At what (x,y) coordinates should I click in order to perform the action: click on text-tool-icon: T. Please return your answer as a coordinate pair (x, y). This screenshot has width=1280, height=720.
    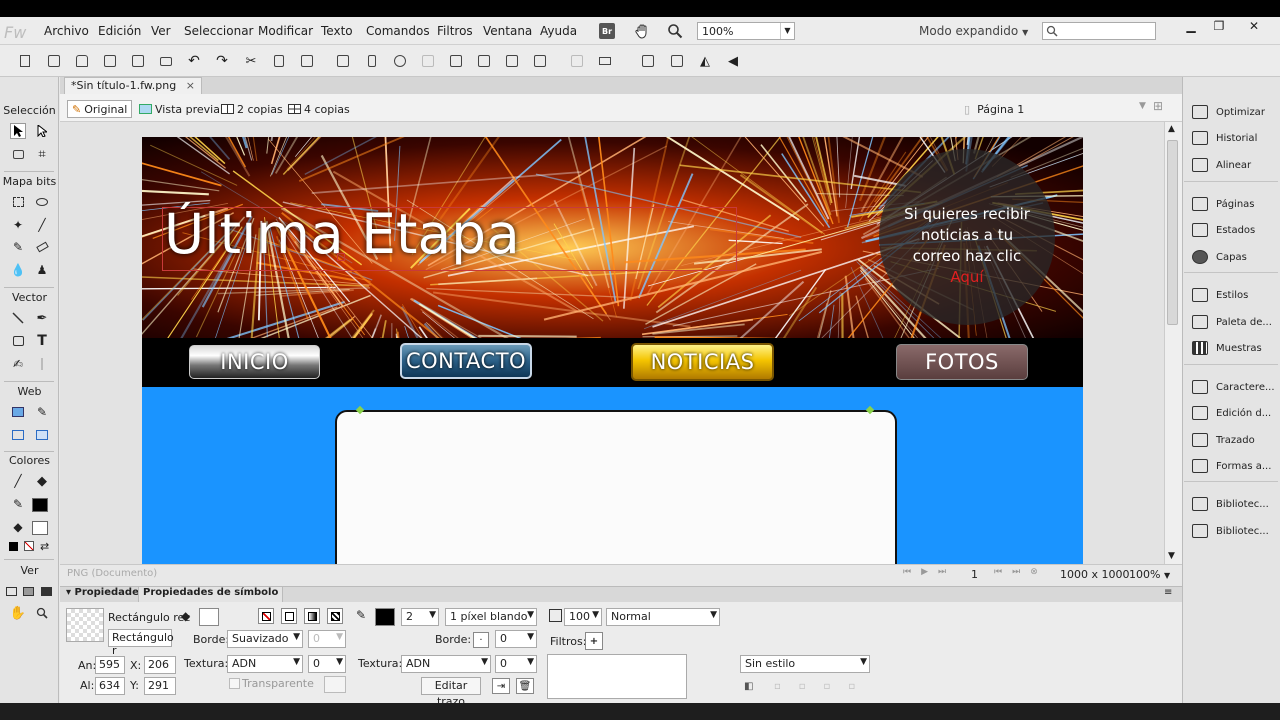
    Looking at the image, I should click on (42, 341).